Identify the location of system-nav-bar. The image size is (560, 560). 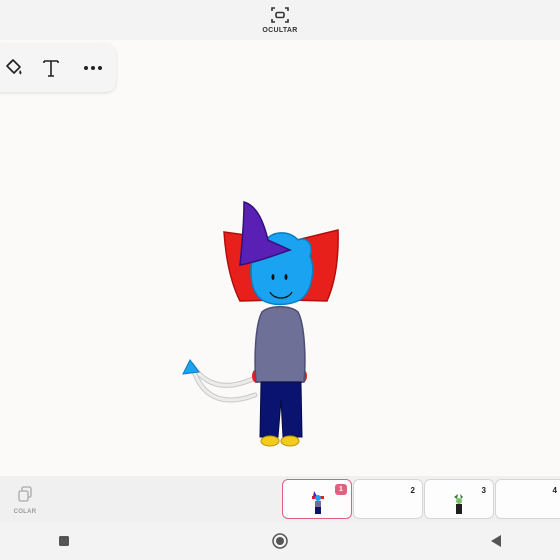
(280, 541).